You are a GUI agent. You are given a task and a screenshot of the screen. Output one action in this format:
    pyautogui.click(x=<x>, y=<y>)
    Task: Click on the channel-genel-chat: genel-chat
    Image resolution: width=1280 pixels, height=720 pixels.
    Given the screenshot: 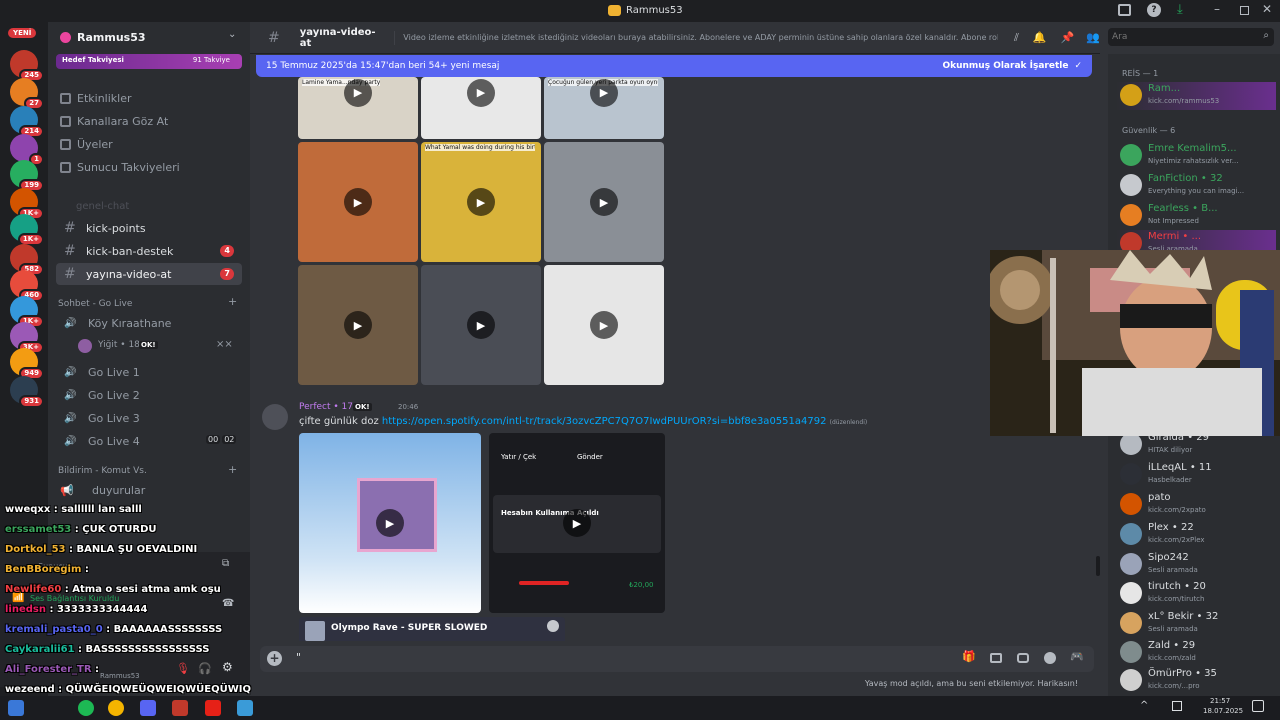 What is the action you would take?
    pyautogui.click(x=96, y=205)
    